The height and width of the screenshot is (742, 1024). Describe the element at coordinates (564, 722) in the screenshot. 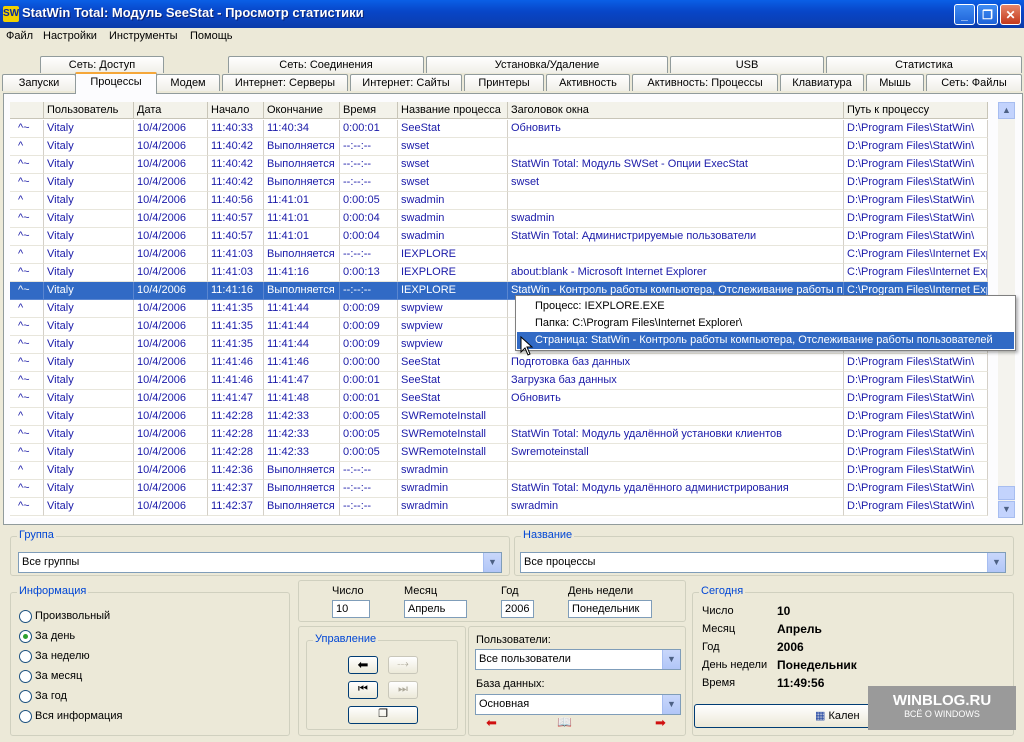

I see `book-icon: 📖` at that location.